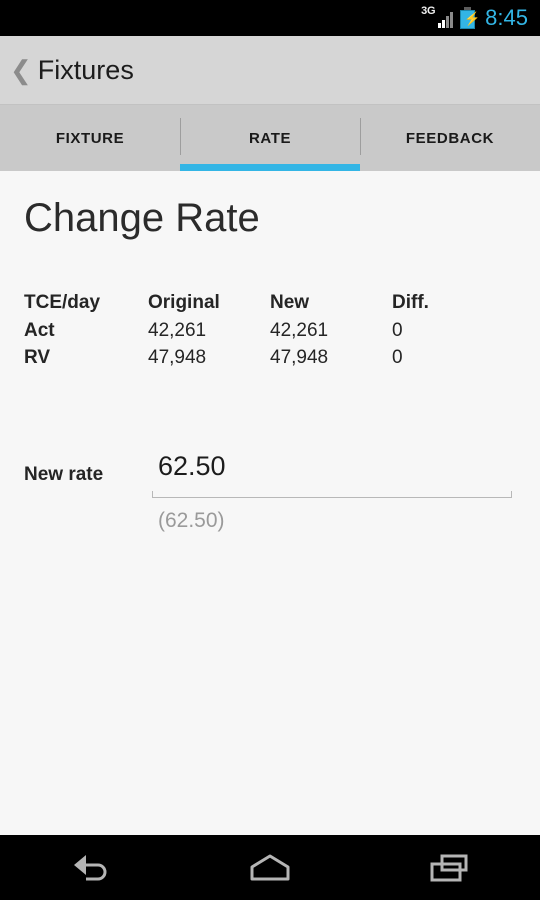  Describe the element at coordinates (23, 70) in the screenshot. I see `back-chevron-icon: ❮` at that location.